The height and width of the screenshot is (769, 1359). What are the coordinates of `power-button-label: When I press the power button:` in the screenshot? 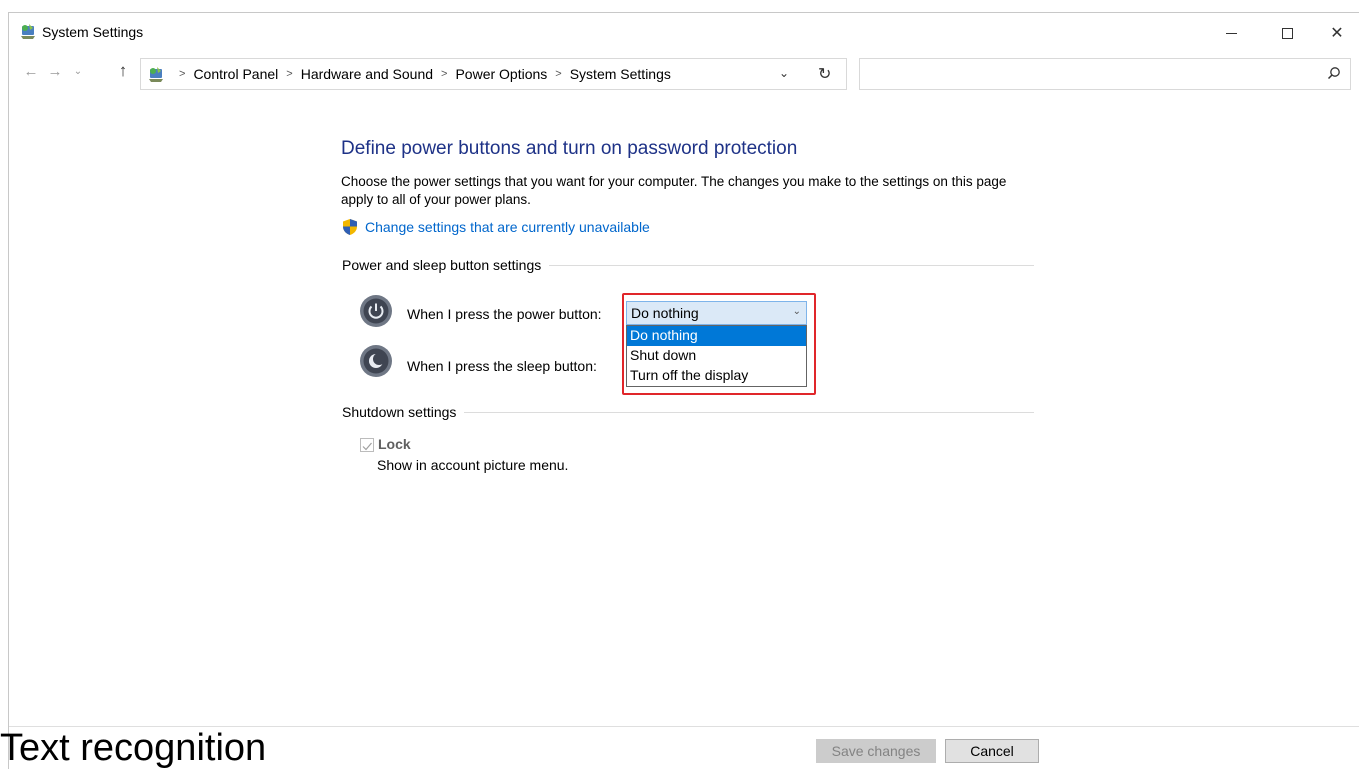 It's located at (504, 314).